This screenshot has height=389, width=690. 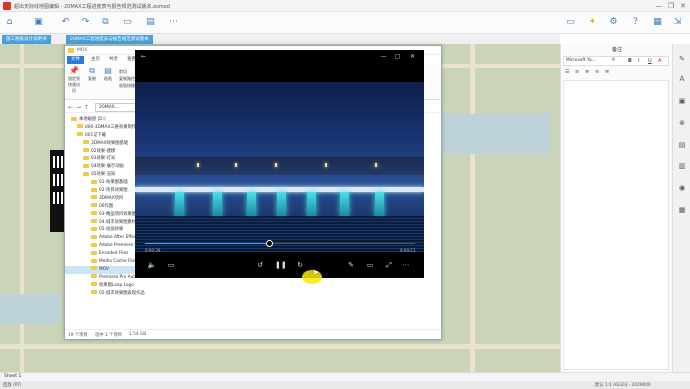 I want to click on page-icon: ▤, so click(x=682, y=145).